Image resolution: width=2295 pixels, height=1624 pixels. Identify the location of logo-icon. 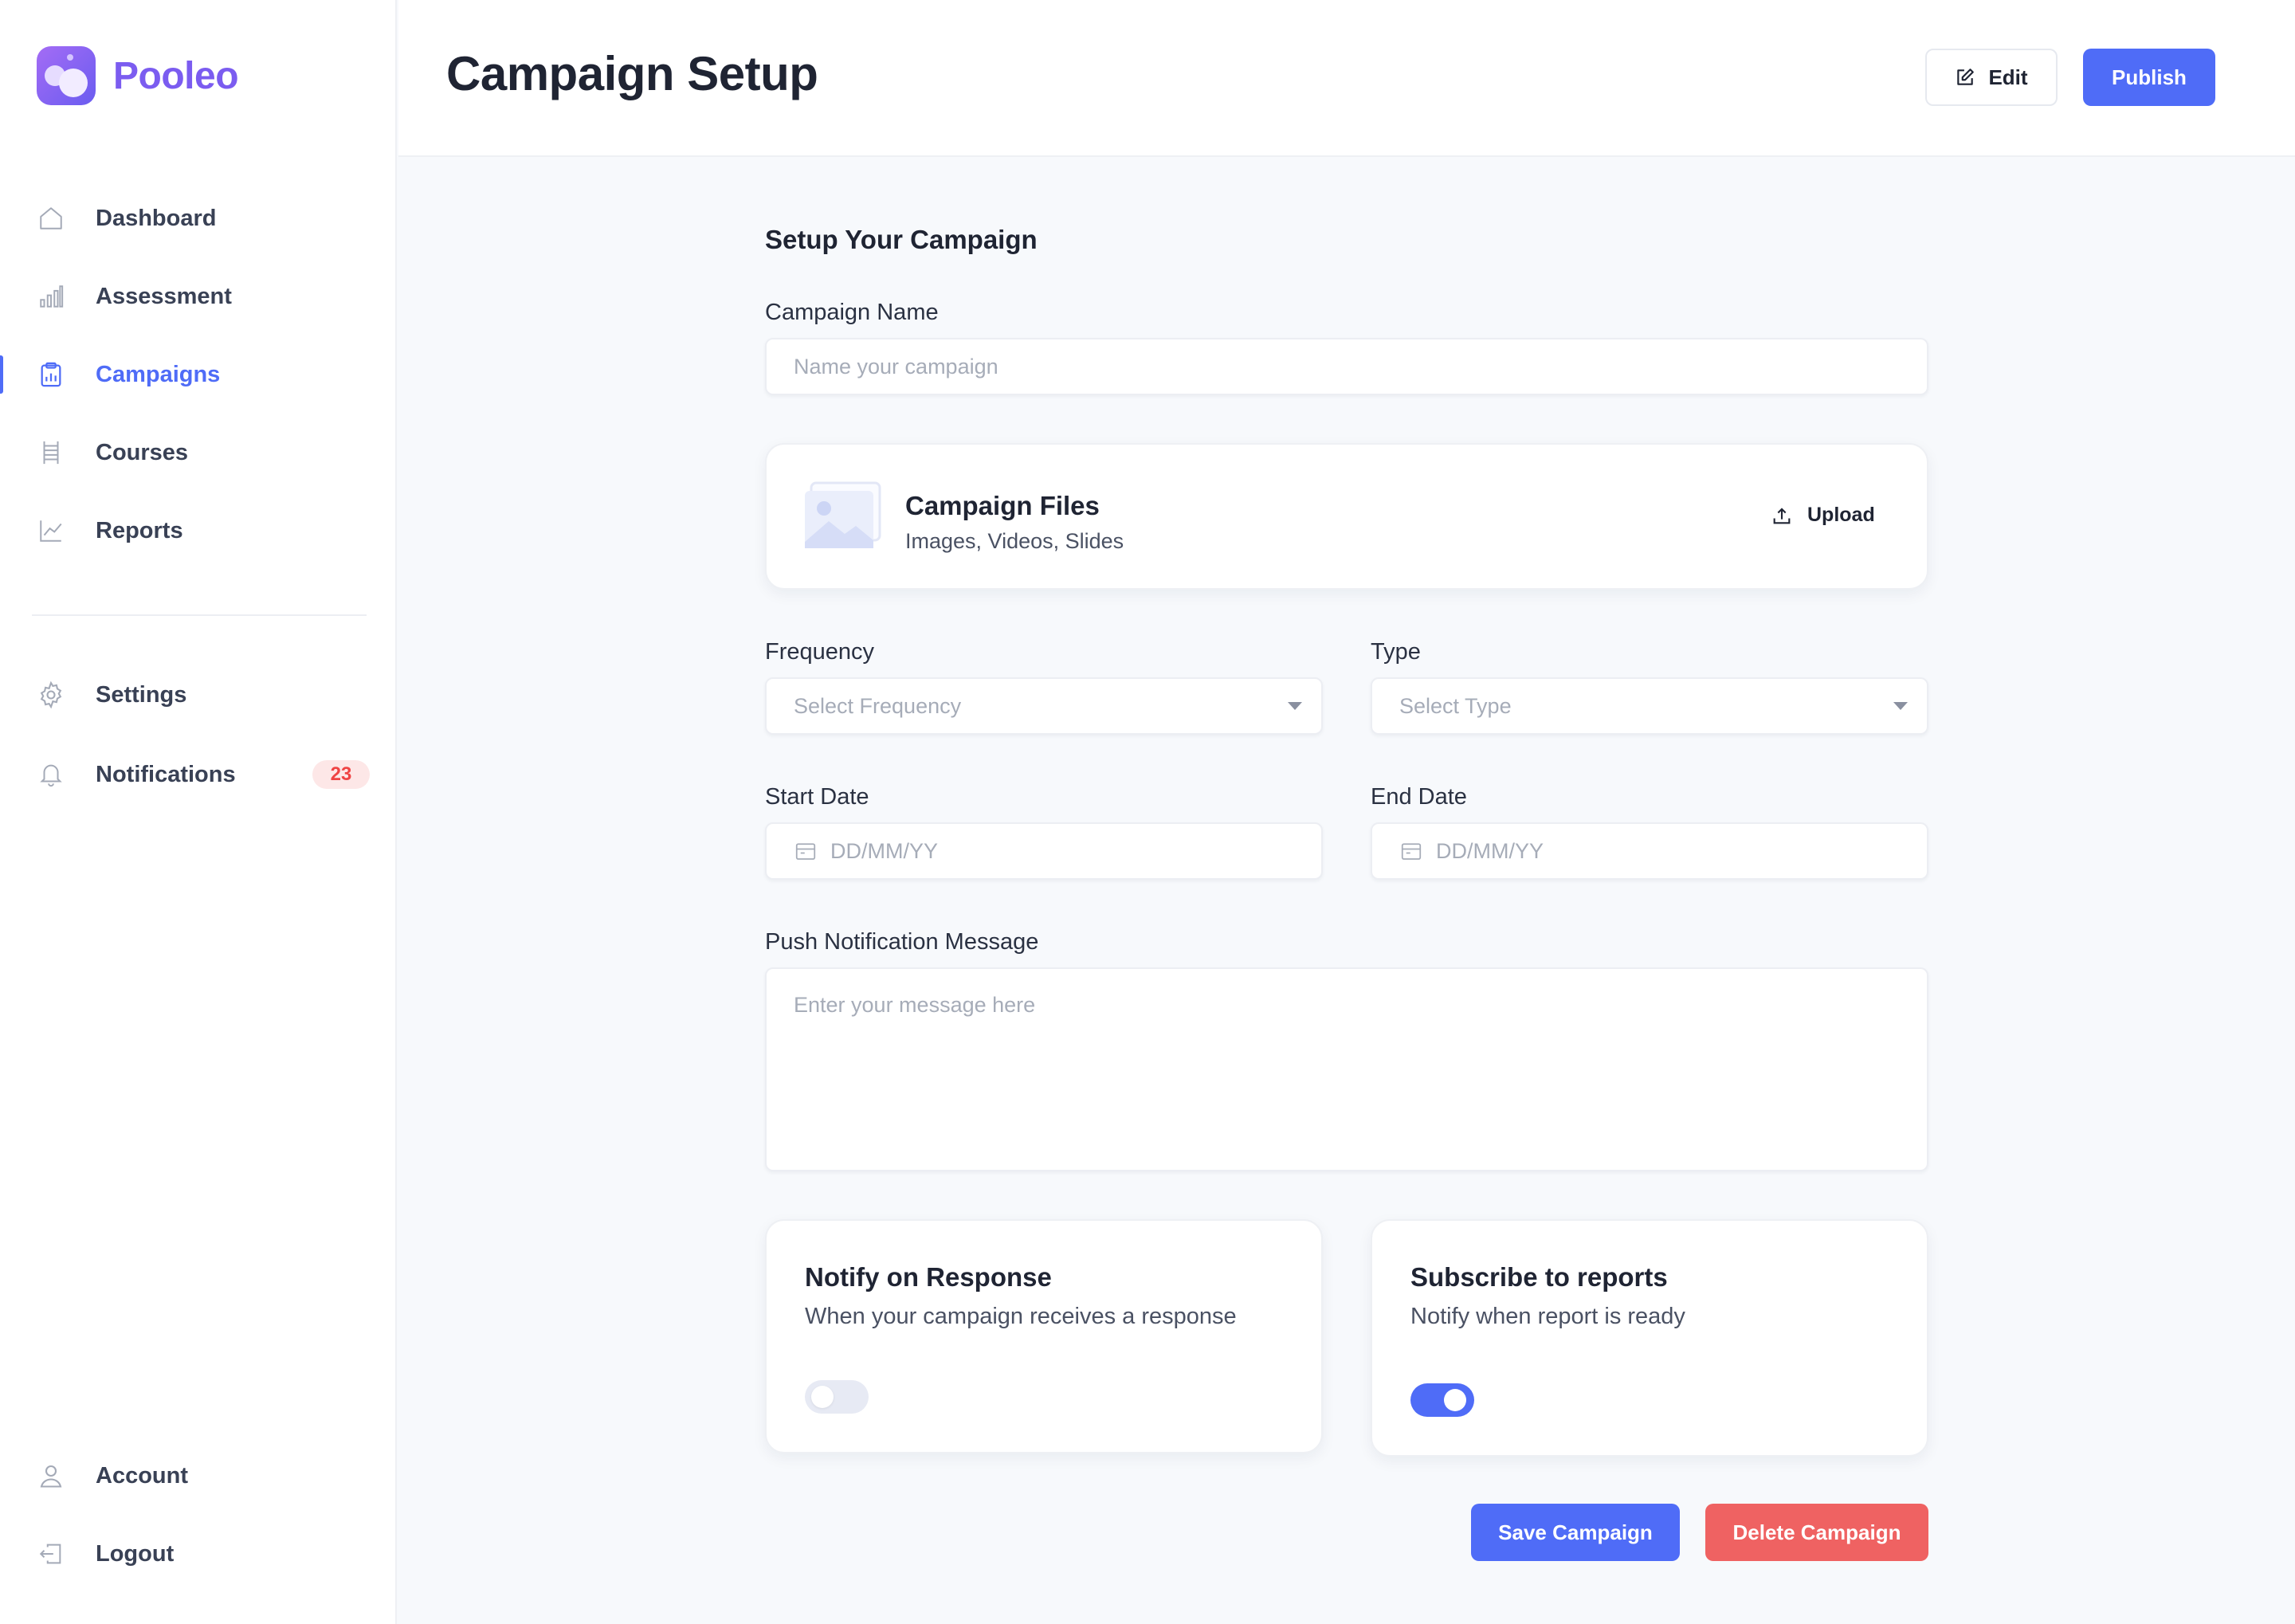
(66, 75).